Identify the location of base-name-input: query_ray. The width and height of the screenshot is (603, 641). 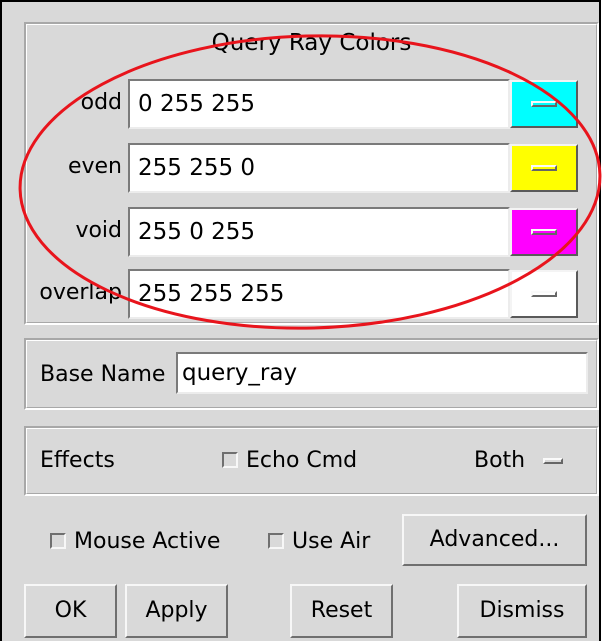
(382, 373).